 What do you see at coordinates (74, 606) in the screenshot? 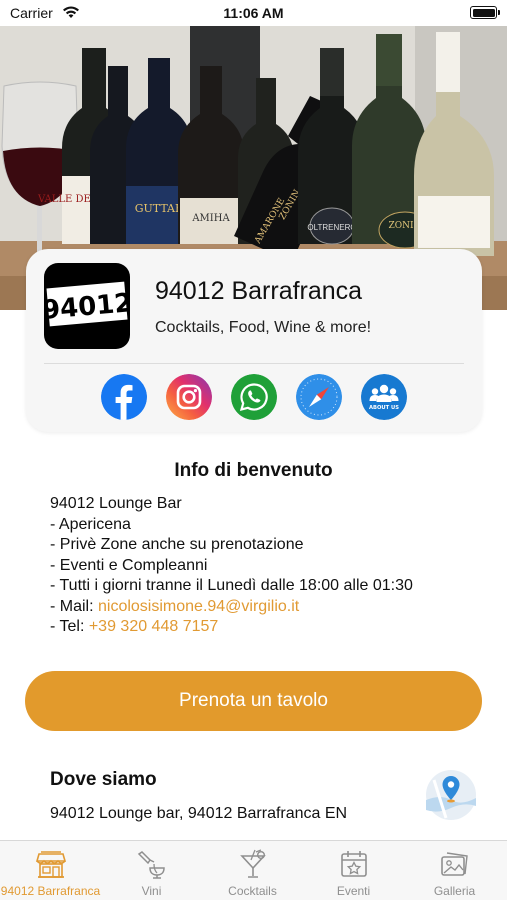
I see `mail-prefix: - Mail:` at bounding box center [74, 606].